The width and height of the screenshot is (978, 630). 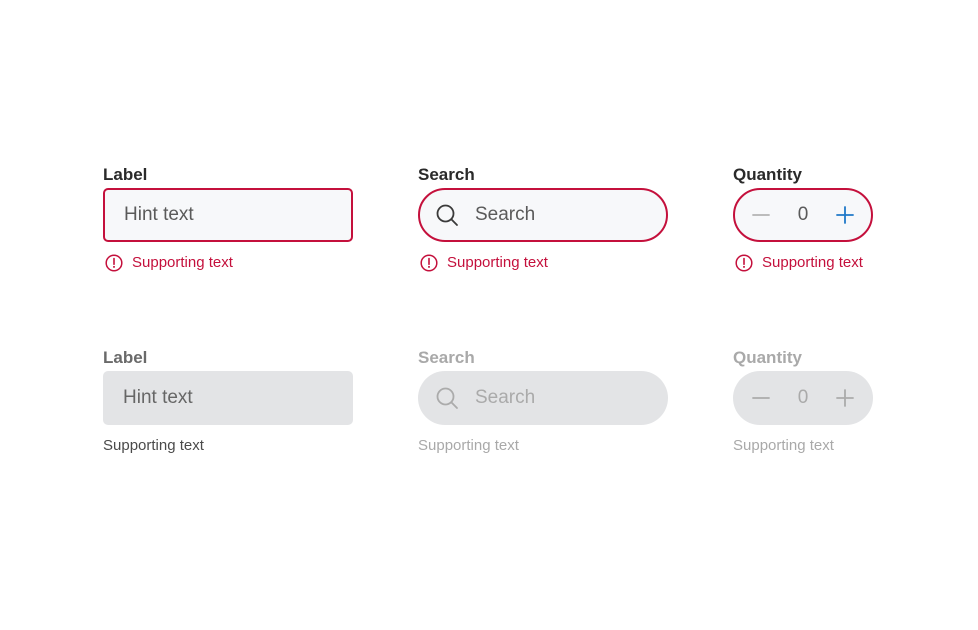 I want to click on text-input: Hint text, so click(x=228, y=215).